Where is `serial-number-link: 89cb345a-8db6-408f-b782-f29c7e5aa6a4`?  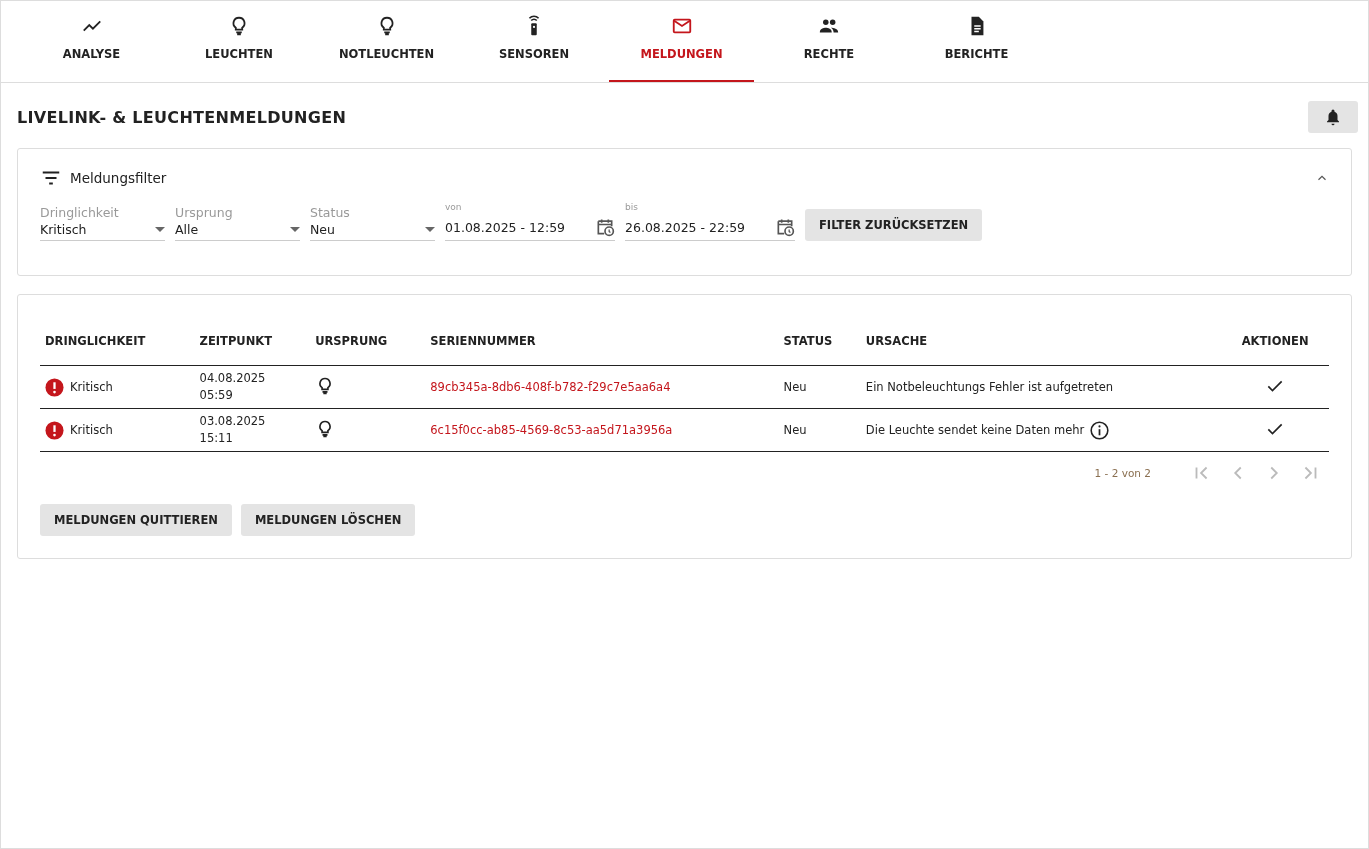 serial-number-link: 89cb345a-8db6-408f-b782-f29c7e5aa6a4 is located at coordinates (550, 387).